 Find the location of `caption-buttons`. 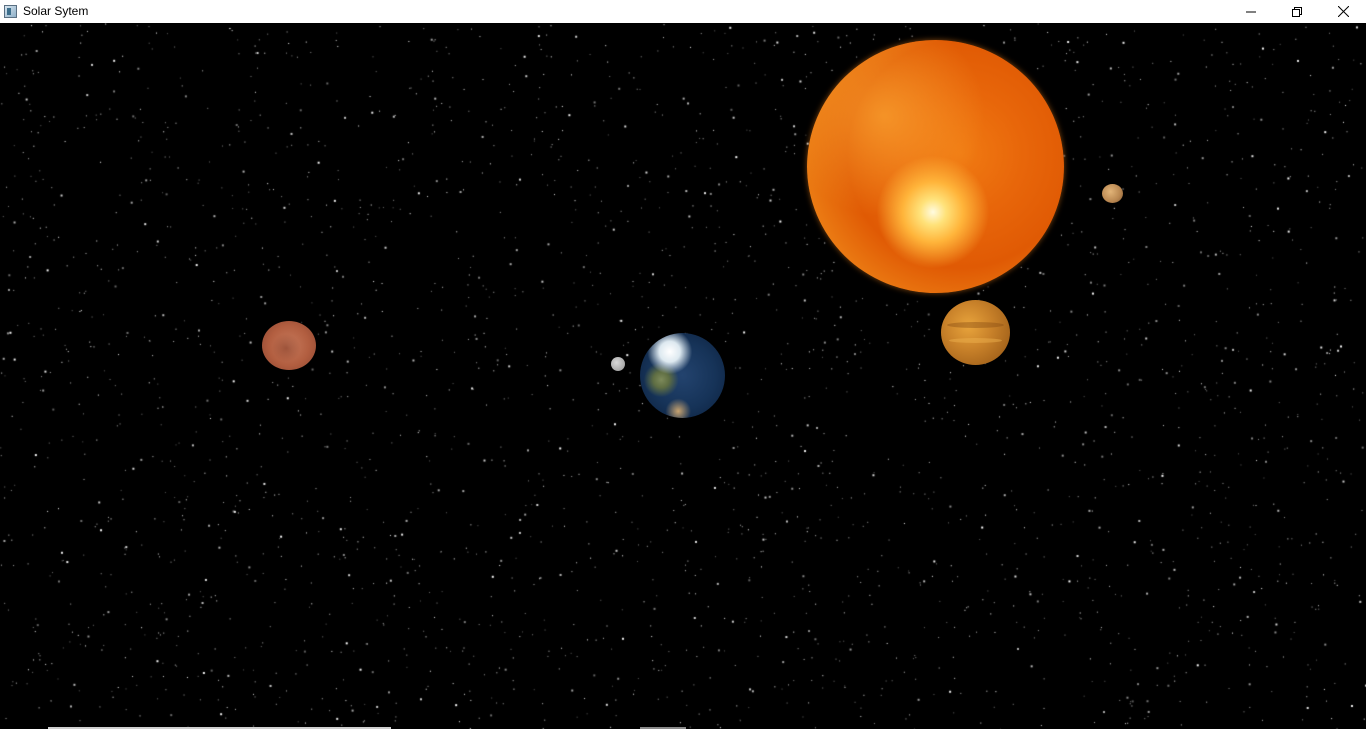

caption-buttons is located at coordinates (1297, 11).